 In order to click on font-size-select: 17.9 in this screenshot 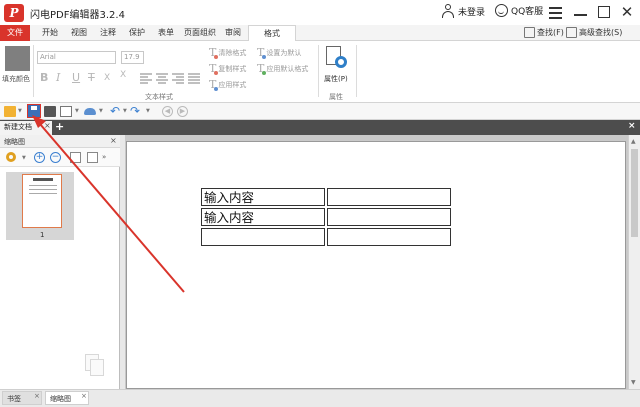, I will do `click(132, 57)`.